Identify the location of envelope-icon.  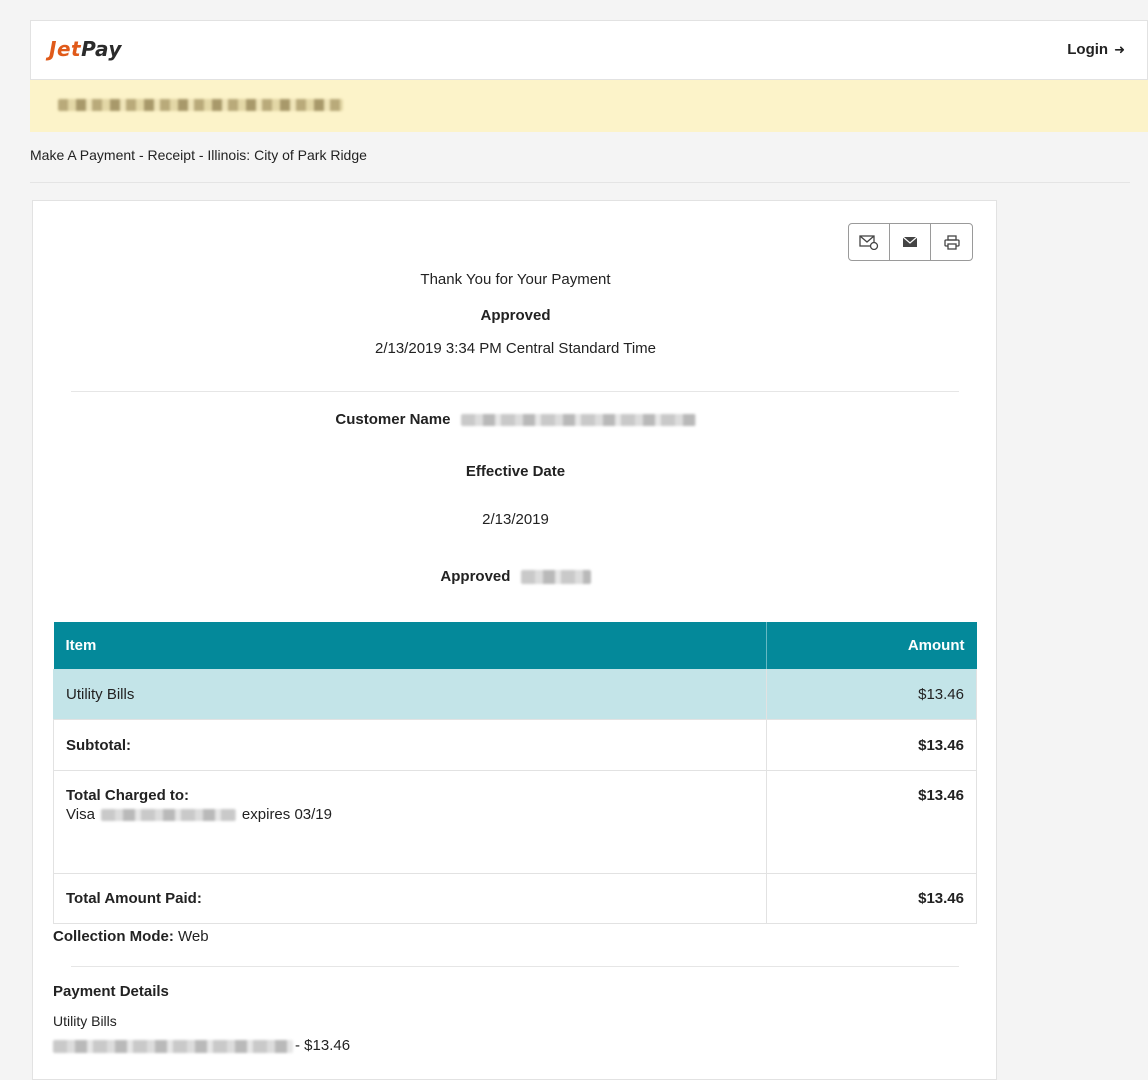
(910, 241).